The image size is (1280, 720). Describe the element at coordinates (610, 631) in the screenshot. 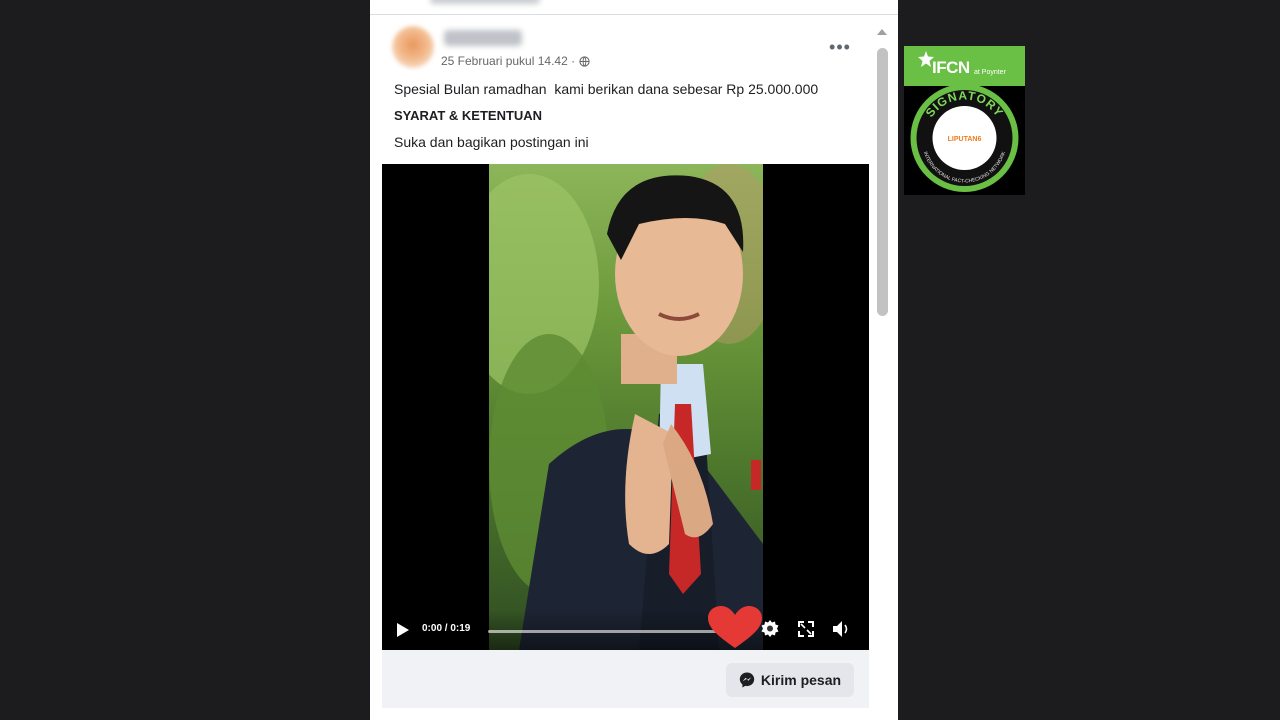

I see `video-progress-bar` at that location.